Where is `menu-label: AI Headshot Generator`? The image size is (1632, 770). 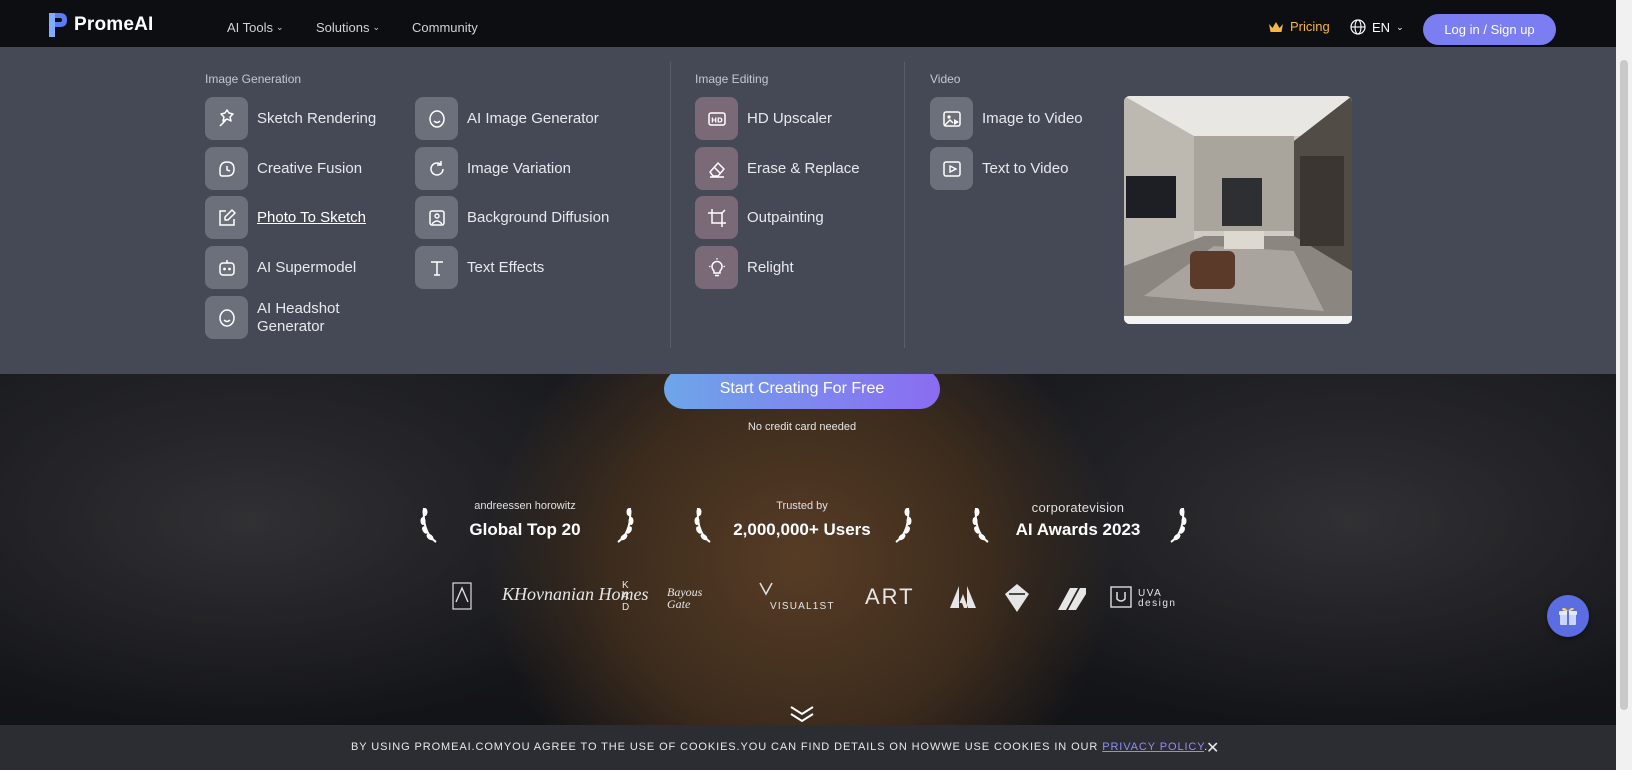
menu-label: AI Headshot Generator is located at coordinates (298, 317).